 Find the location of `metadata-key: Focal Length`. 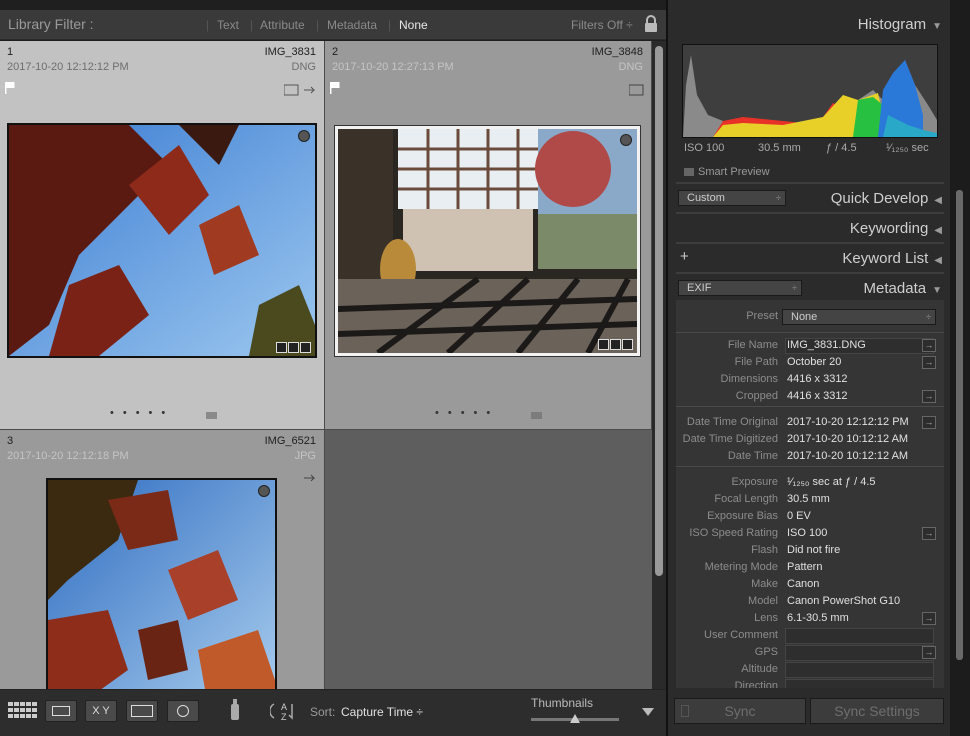

metadata-key: Focal Length is located at coordinates (746, 499).